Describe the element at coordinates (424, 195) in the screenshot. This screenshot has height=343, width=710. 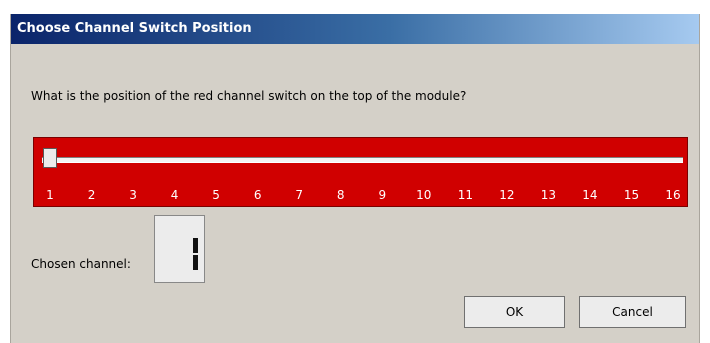
I see `tick-label: 10` at that location.